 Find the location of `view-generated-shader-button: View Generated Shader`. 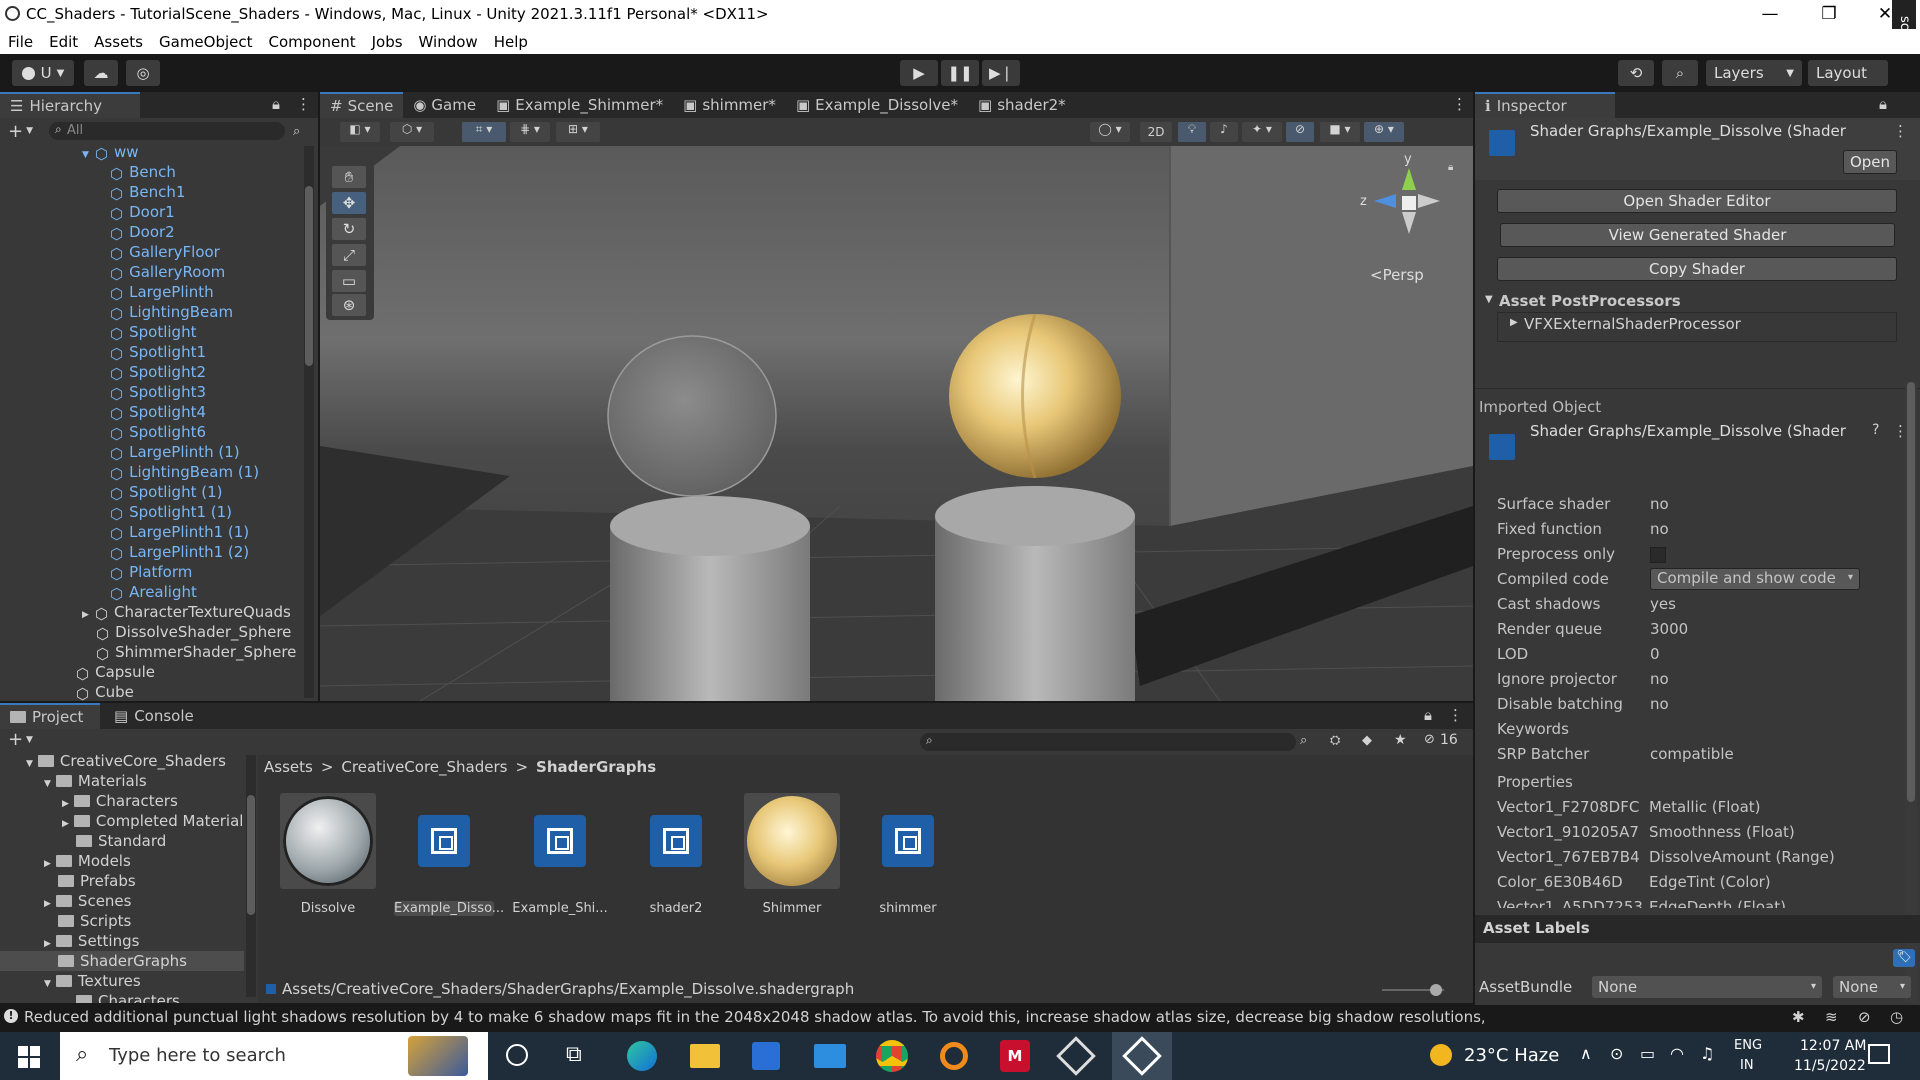

view-generated-shader-button: View Generated Shader is located at coordinates (1697, 235).